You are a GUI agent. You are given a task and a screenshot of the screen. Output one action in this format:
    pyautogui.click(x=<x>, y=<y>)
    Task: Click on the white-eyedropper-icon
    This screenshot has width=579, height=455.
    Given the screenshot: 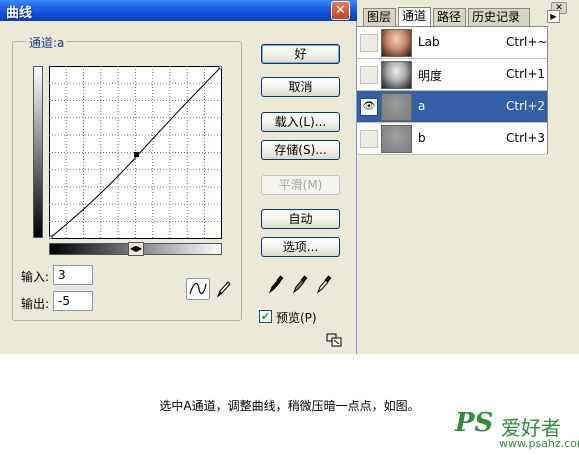 What is the action you would take?
    pyautogui.click(x=324, y=284)
    